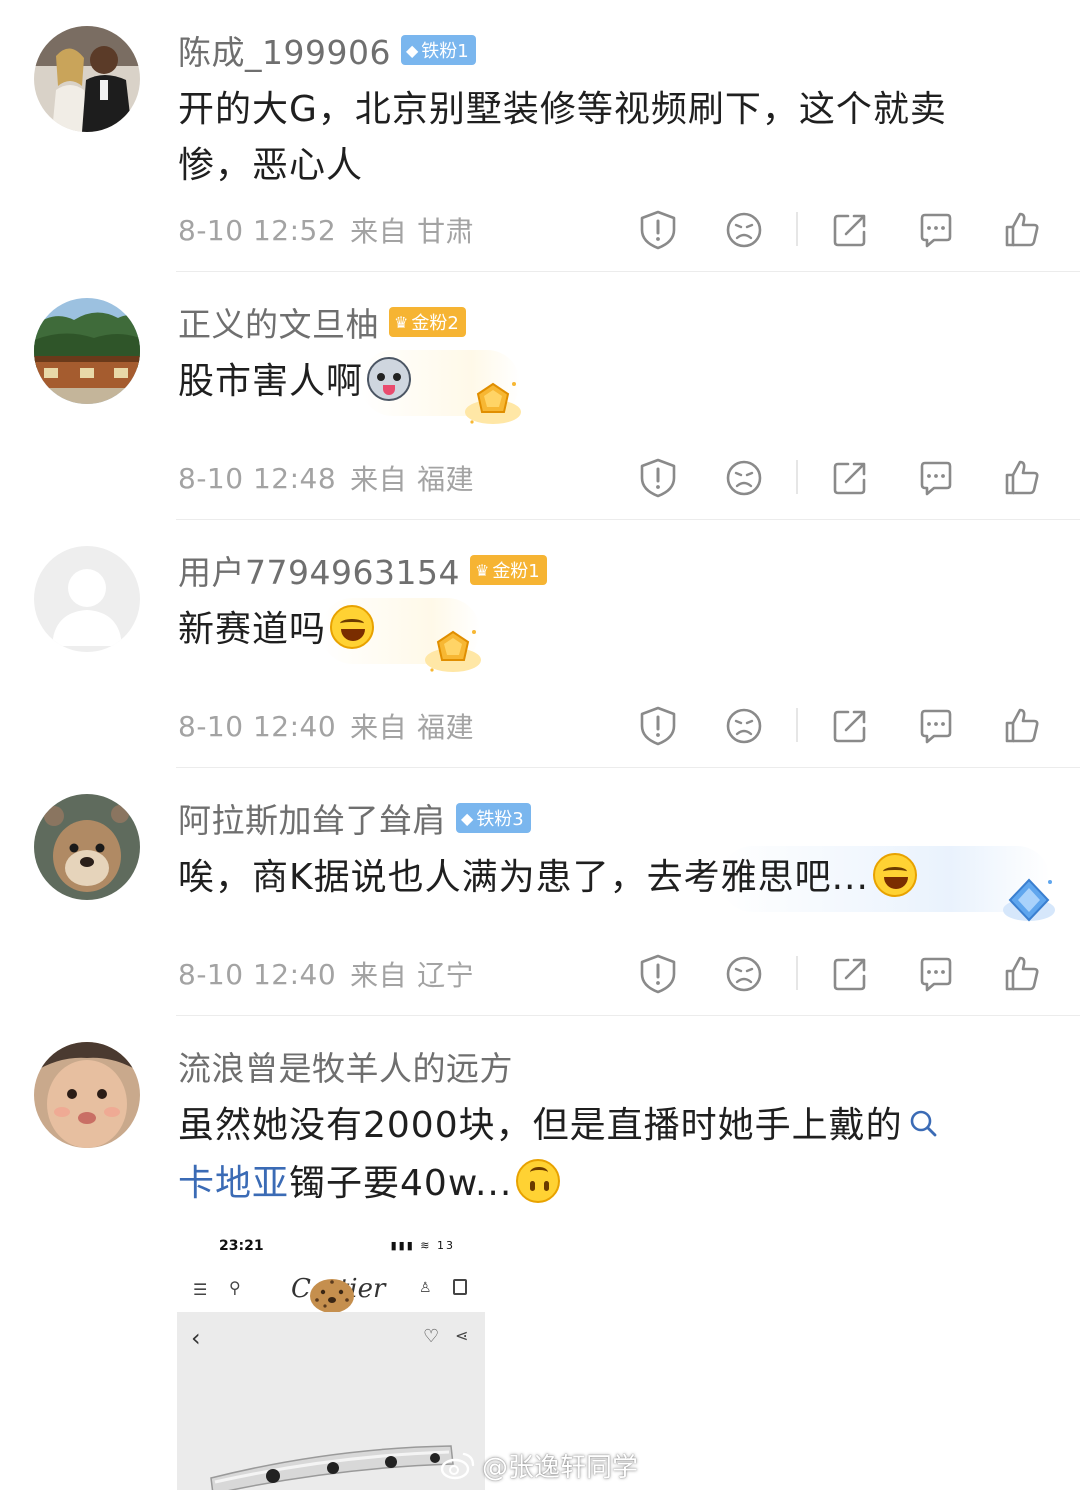  Describe the element at coordinates (560, 1467) in the screenshot. I see `watermark-text: @张逸轩同学` at that location.